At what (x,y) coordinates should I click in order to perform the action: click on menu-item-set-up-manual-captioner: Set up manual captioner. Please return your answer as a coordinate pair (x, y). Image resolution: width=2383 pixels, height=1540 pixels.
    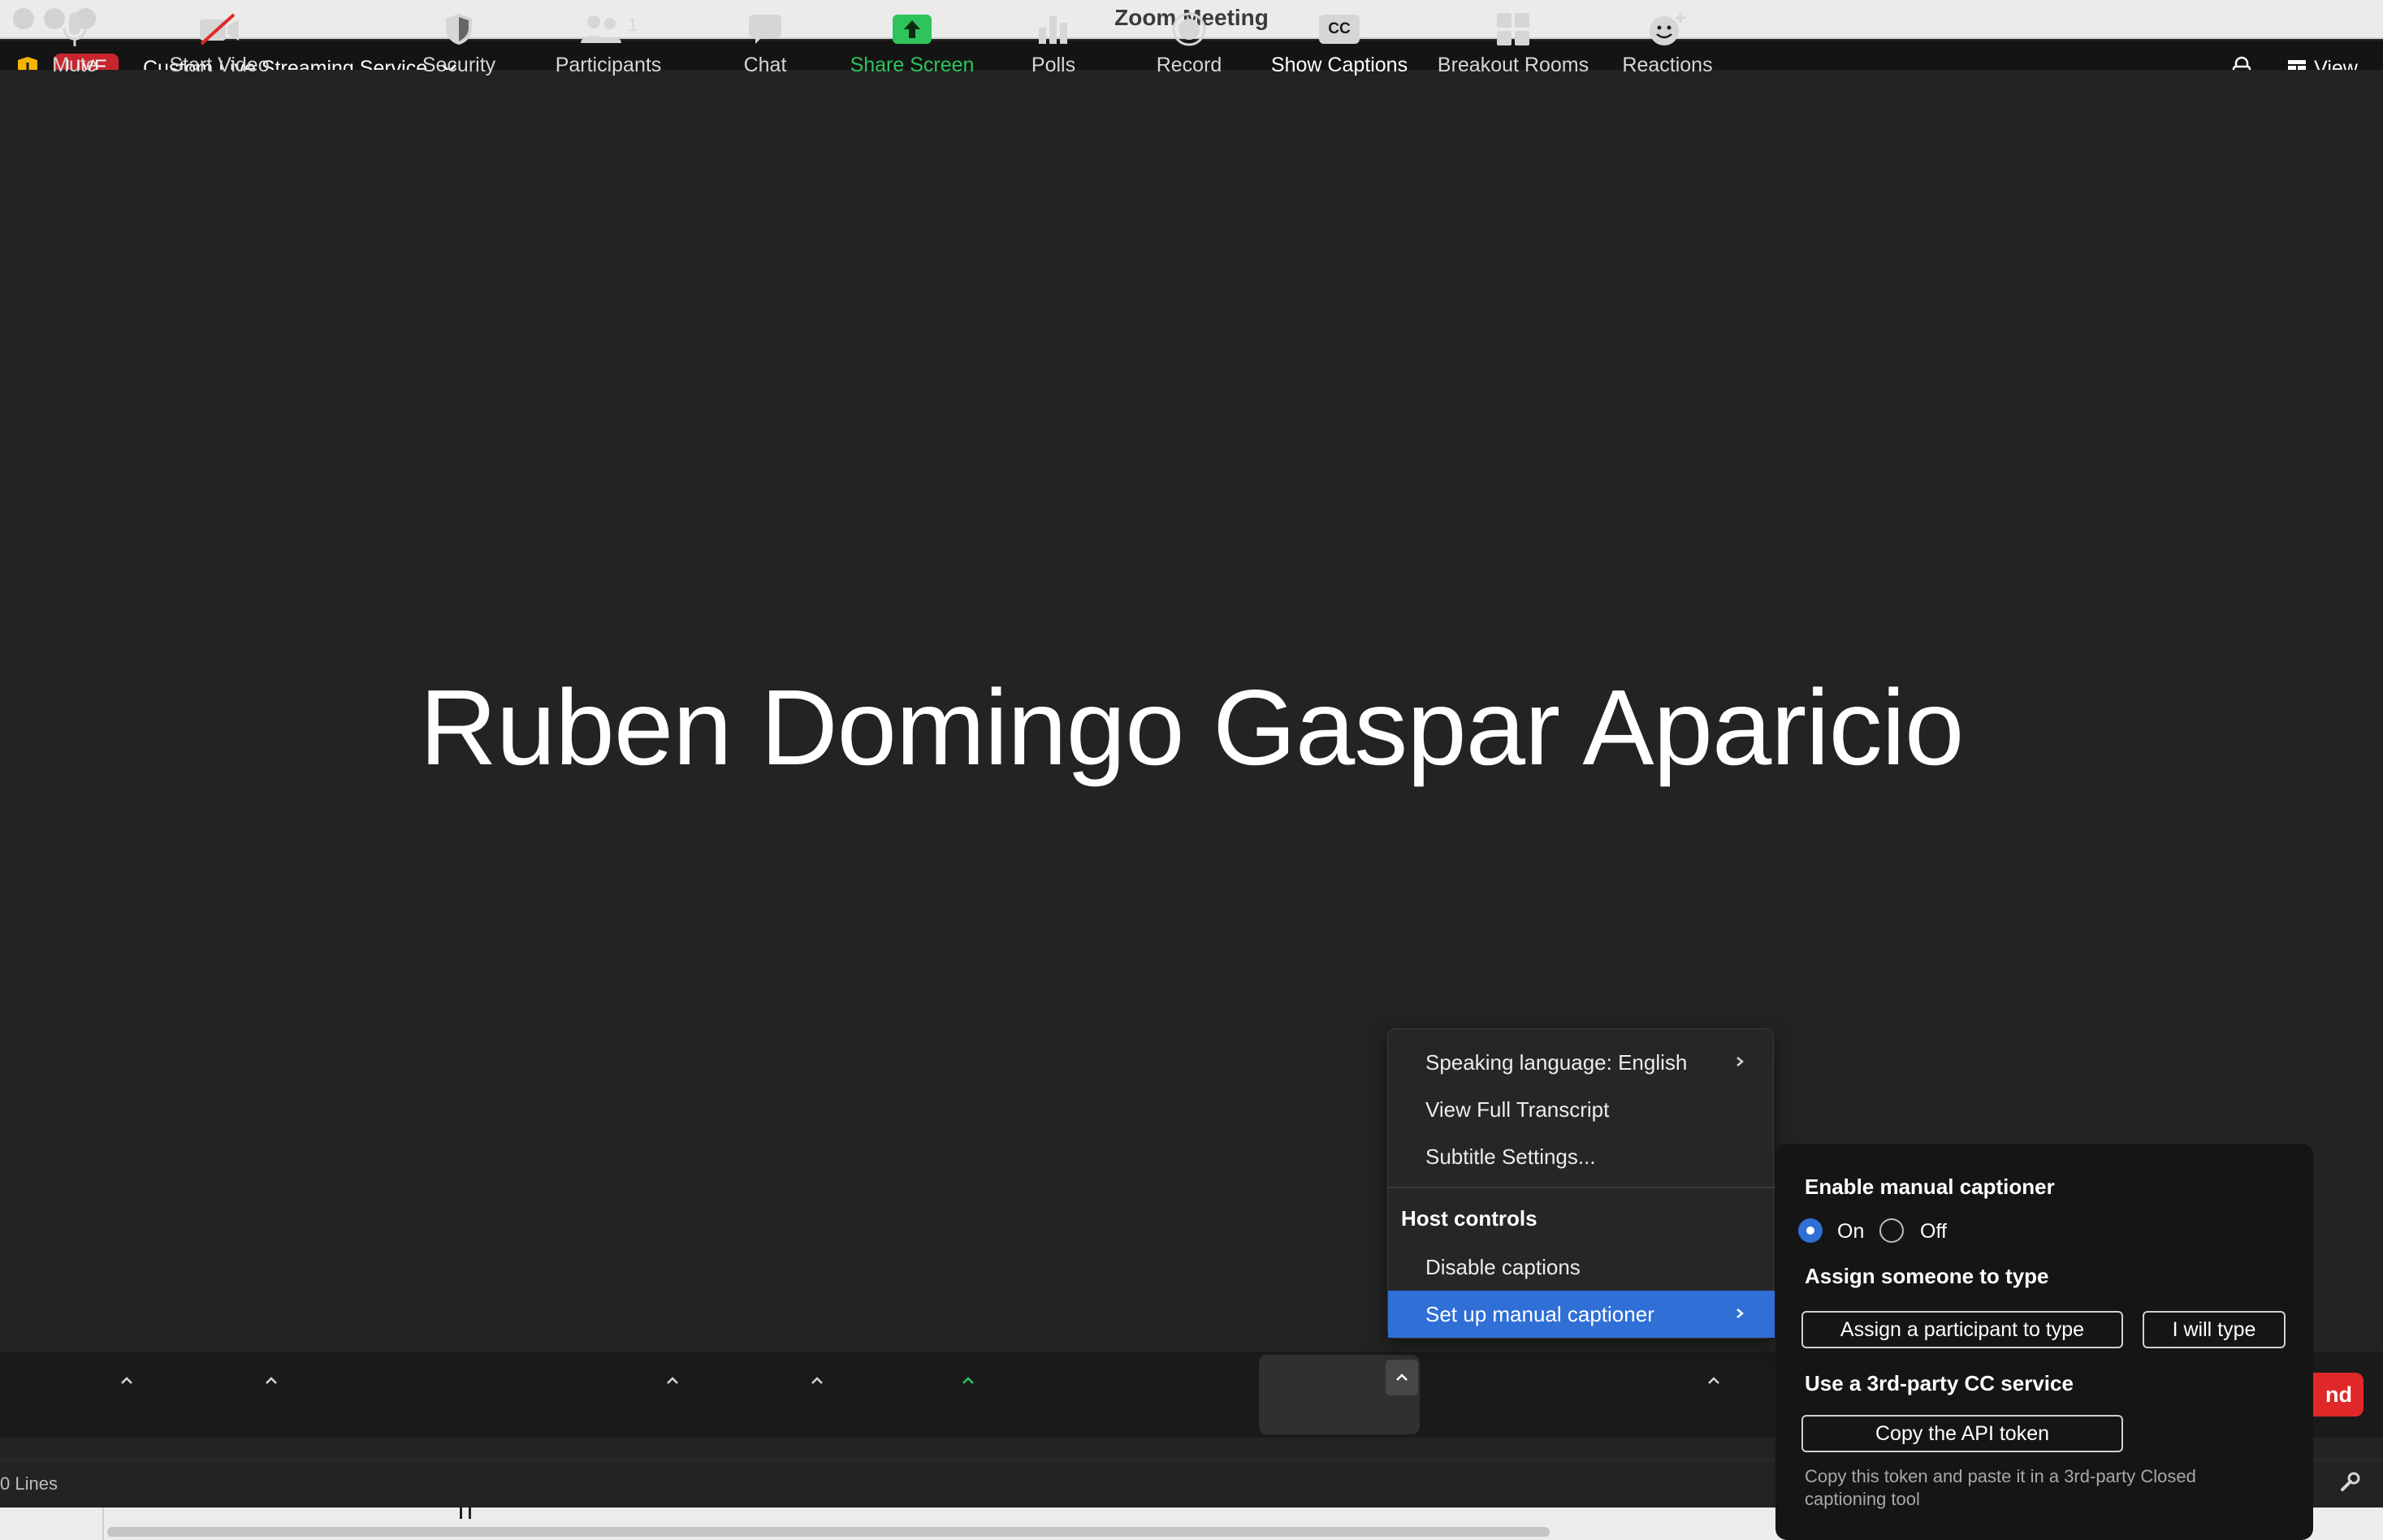
    Looking at the image, I should click on (1581, 1314).